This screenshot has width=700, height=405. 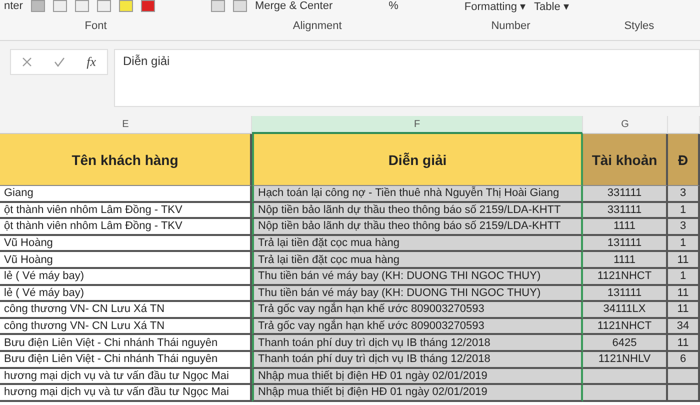 What do you see at coordinates (552, 6) in the screenshot?
I see `styles-dropdown: Table ▾` at bounding box center [552, 6].